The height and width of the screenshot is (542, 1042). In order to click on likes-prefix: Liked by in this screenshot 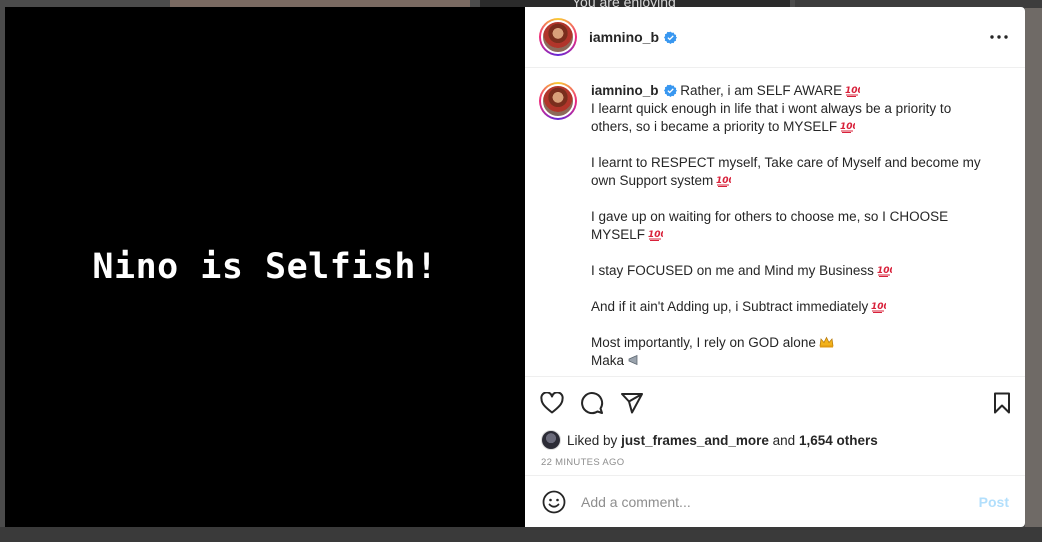, I will do `click(592, 440)`.